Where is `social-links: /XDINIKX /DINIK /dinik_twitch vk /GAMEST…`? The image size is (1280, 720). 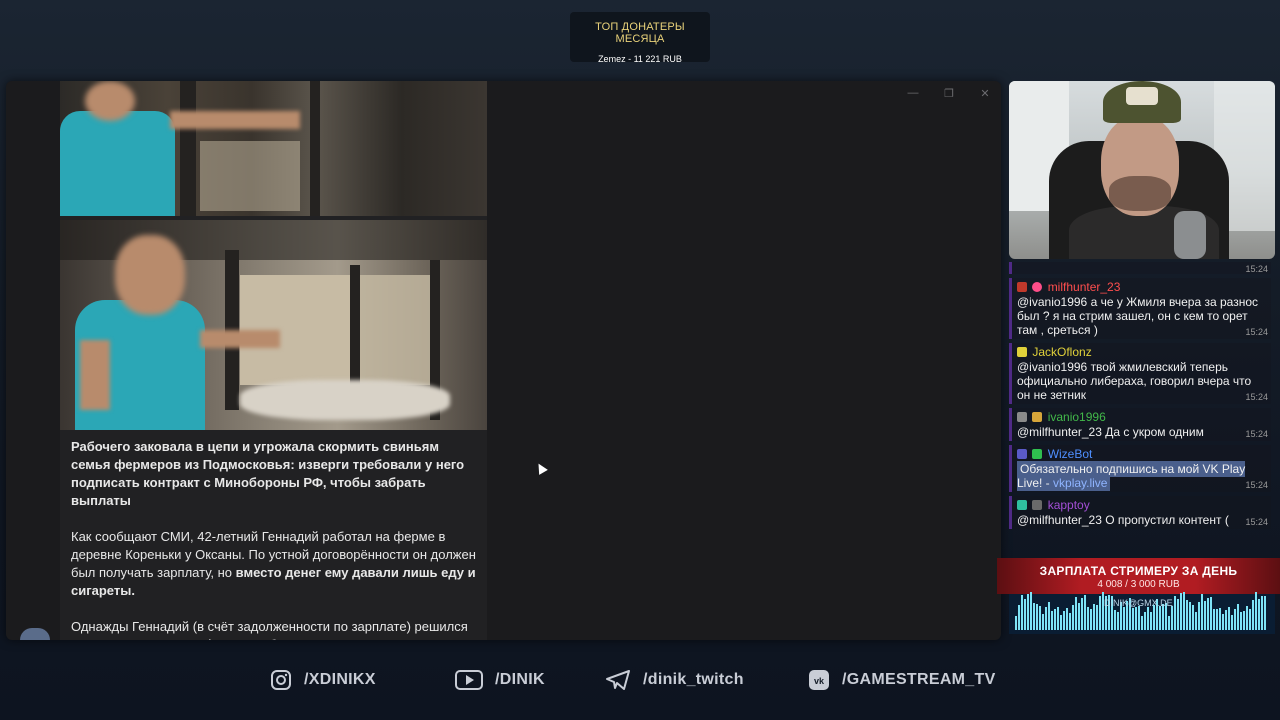
social-links: /XDINIKX /DINIK /dinik_twitch vk /GAMEST… is located at coordinates (640, 683).